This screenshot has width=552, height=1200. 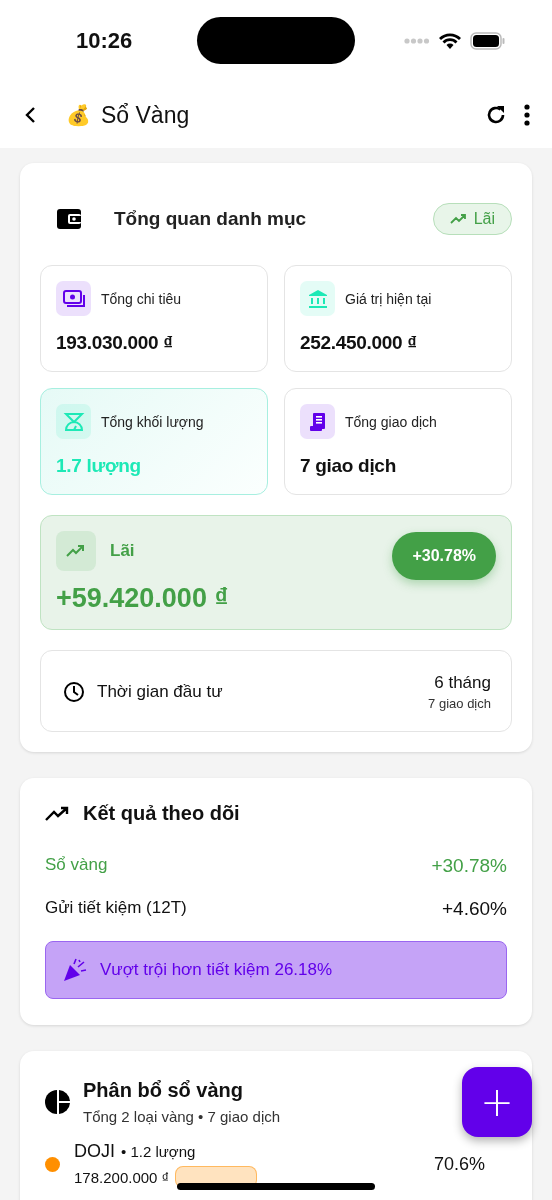 I want to click on page-title: Sổ Vàng, so click(x=145, y=115).